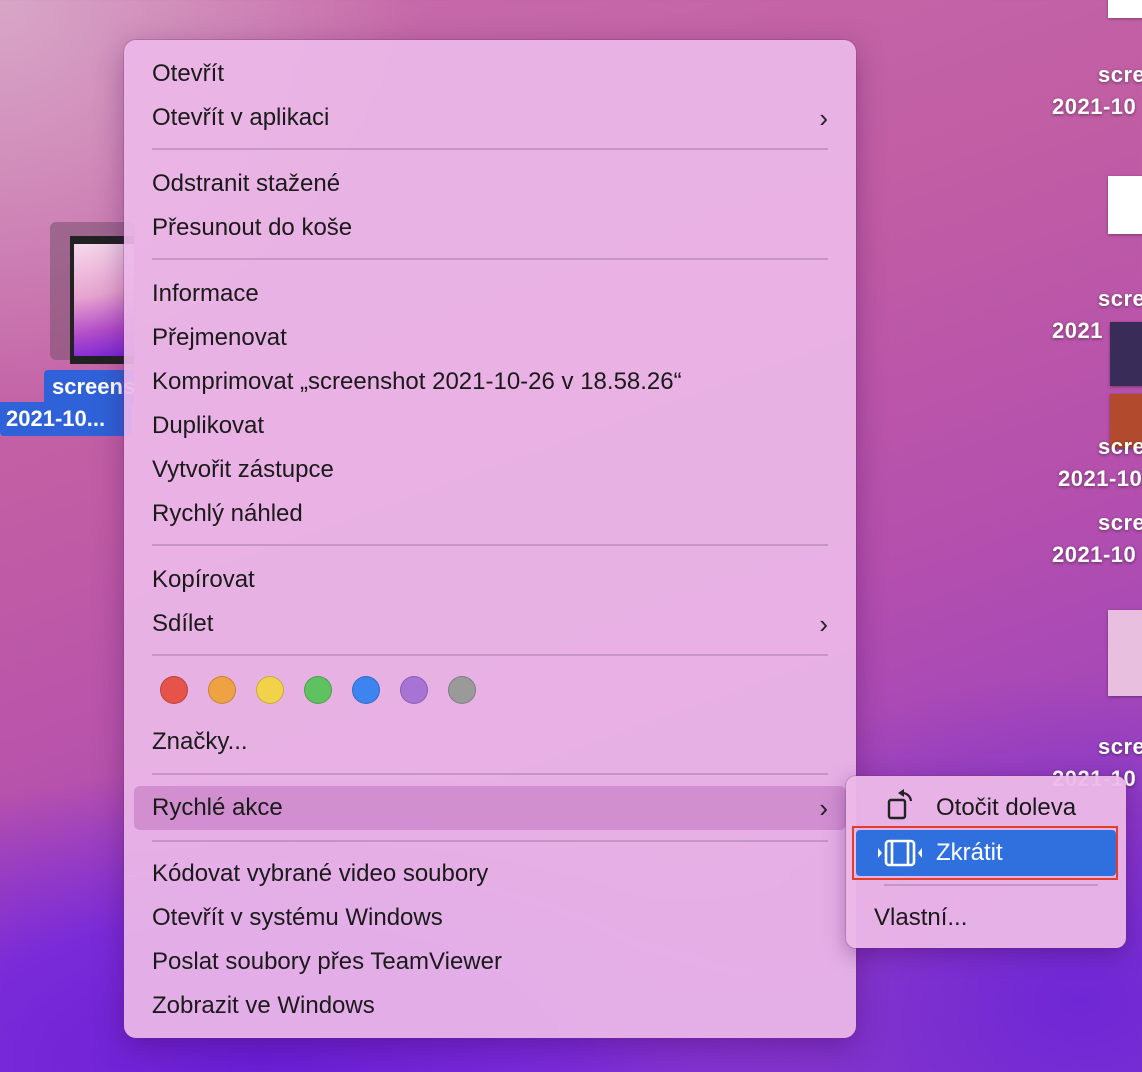  Describe the element at coordinates (219, 338) in the screenshot. I see `menu-item-rename: Přejmenovat` at that location.